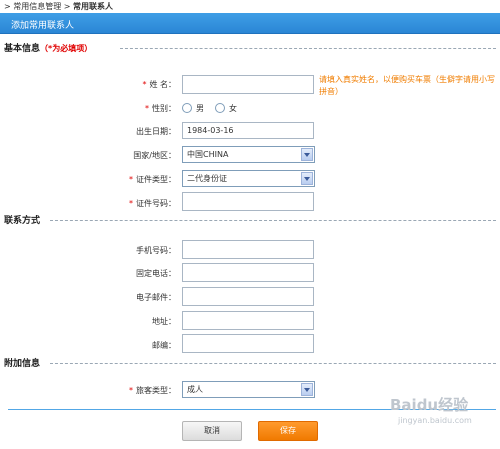 The height and width of the screenshot is (449, 500). I want to click on id-number-input, so click(248, 201).